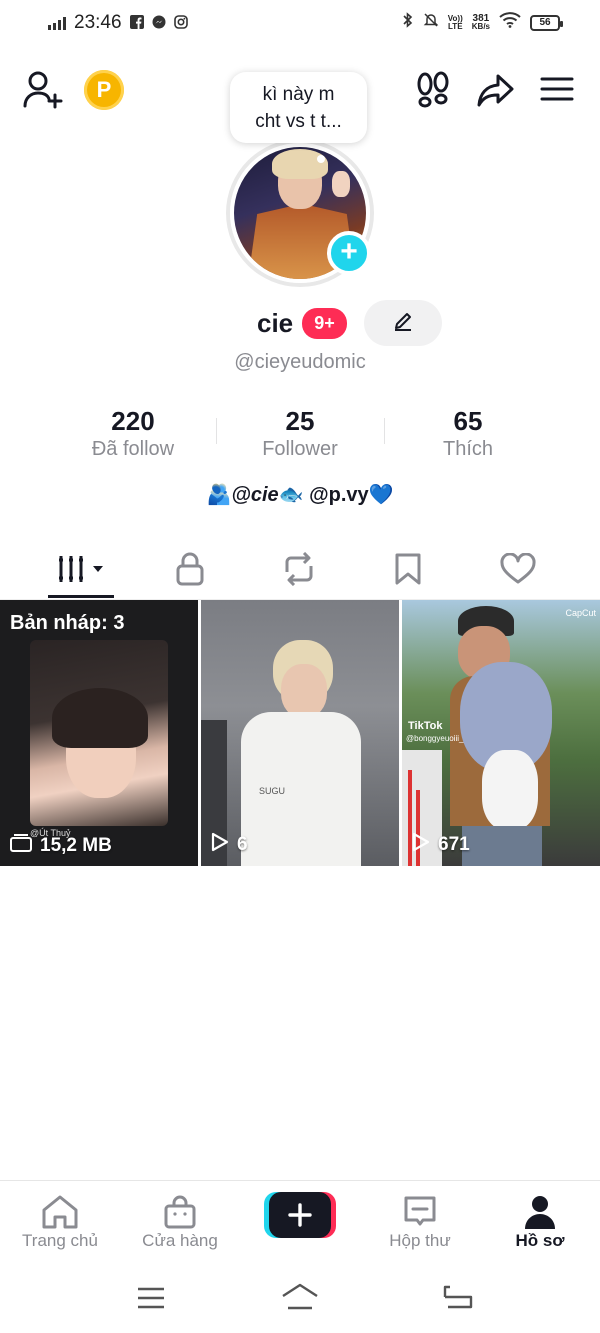  Describe the element at coordinates (501, 733) in the screenshot. I see `video-tile: CapCut TikTok @bonggyeuoiii_ 671` at that location.